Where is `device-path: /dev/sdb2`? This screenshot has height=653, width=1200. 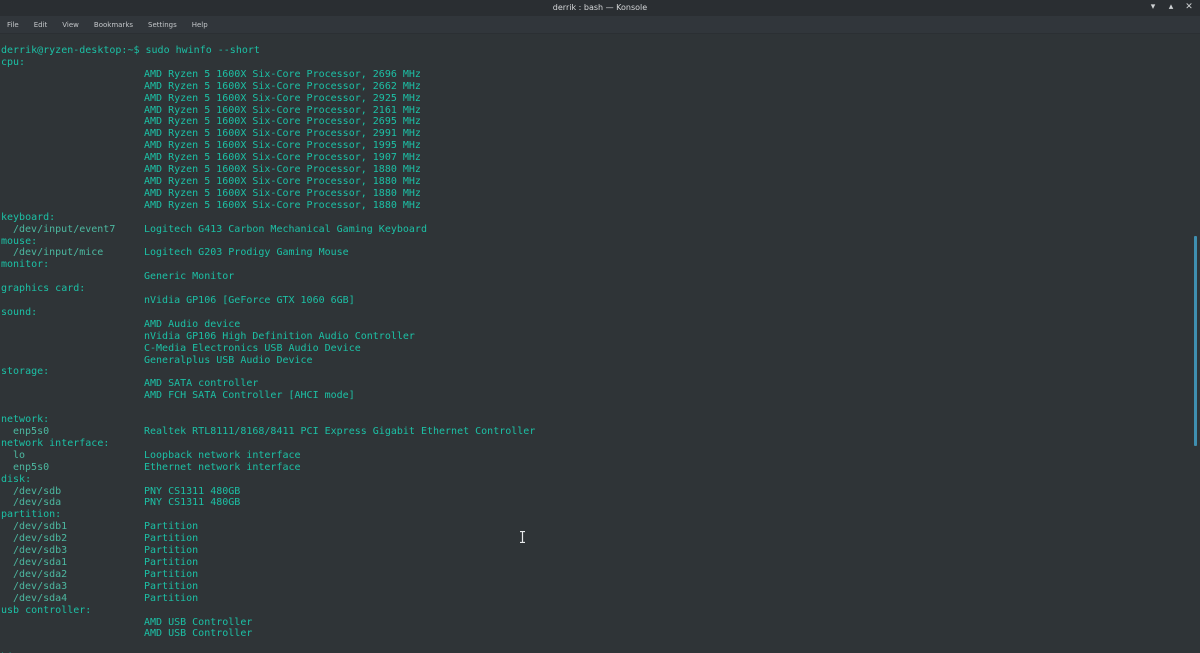
device-path: /dev/sdb2 is located at coordinates (40, 539).